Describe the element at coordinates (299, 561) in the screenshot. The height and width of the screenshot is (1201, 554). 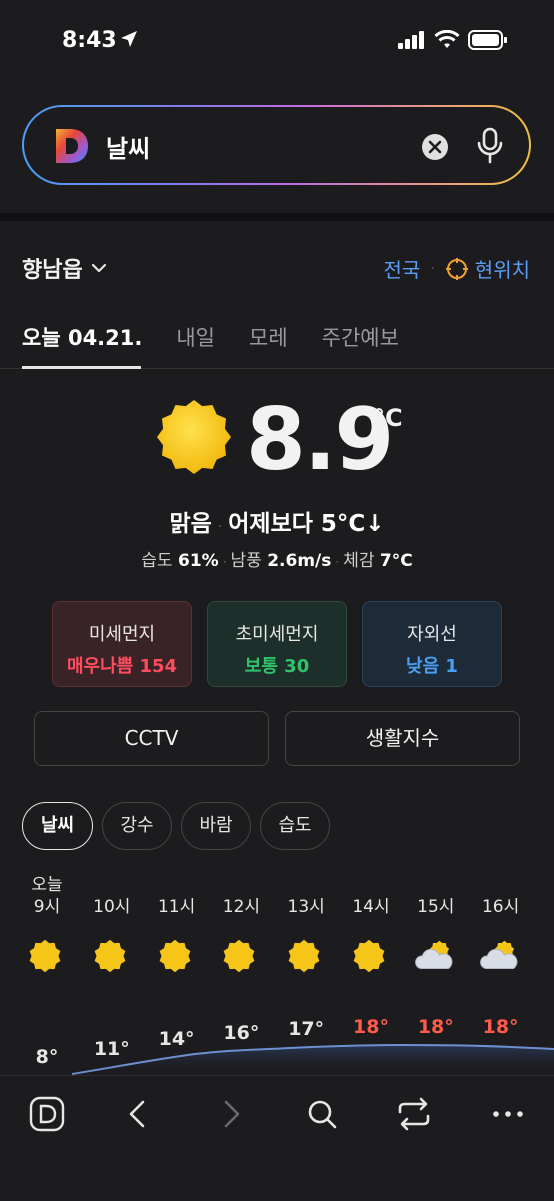
I see `wind-value: 2.6m/s` at that location.